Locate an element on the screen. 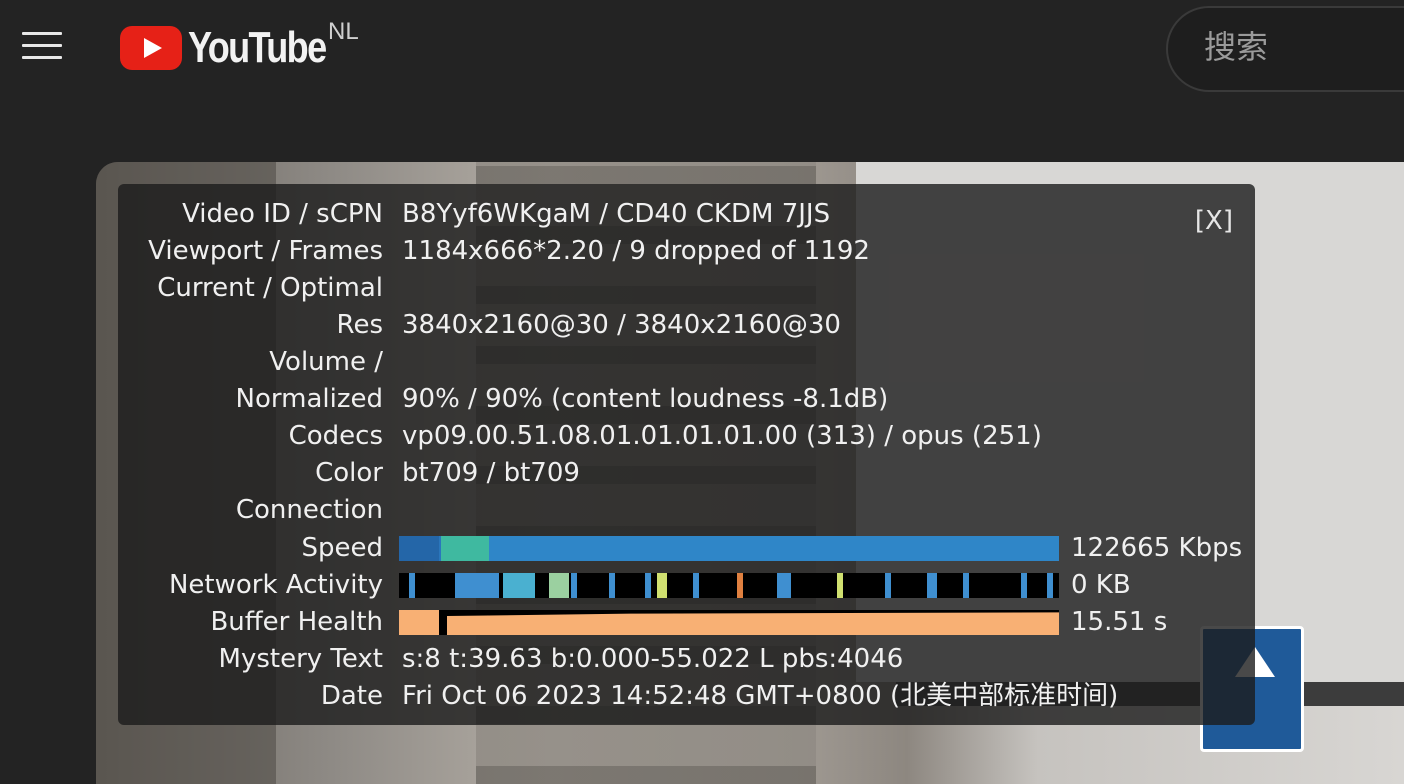  stat-label: Color is located at coordinates (349, 473).